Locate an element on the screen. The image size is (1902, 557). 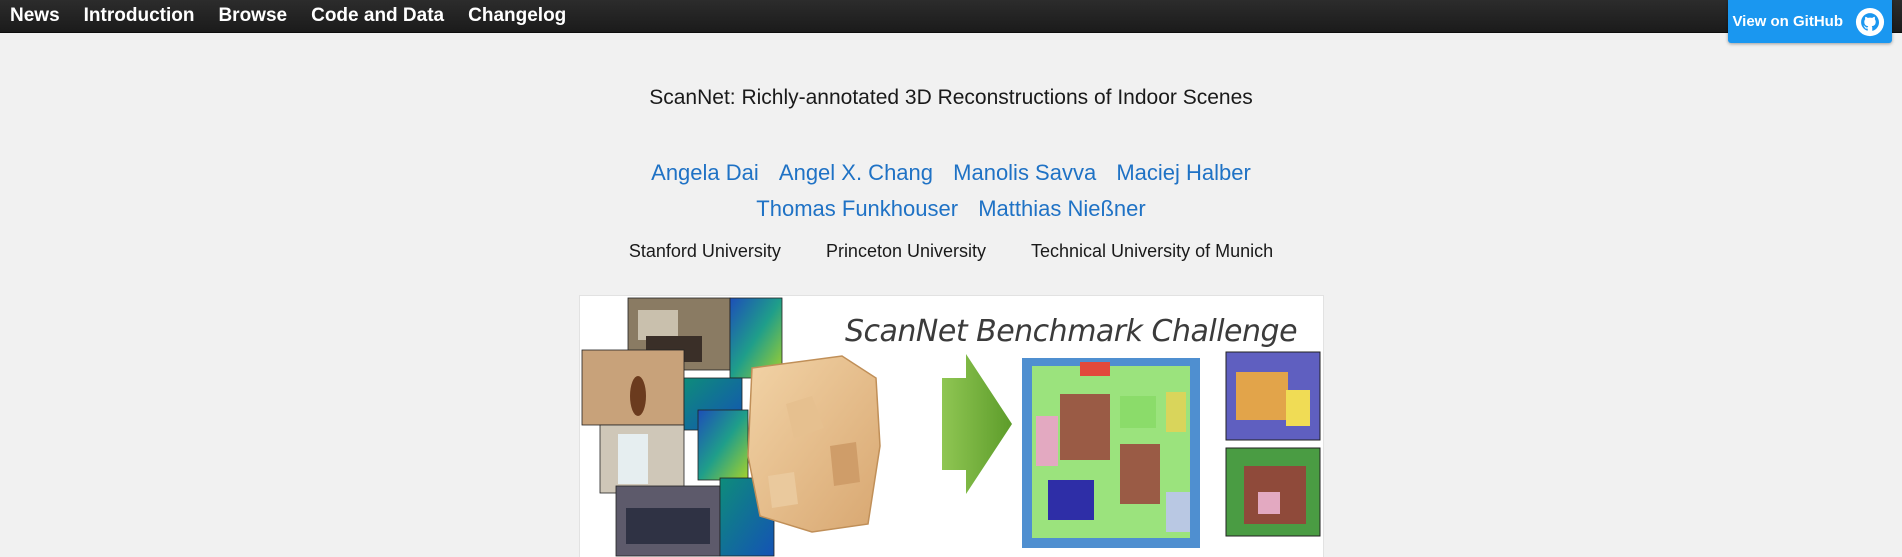
affiliation: Stanford University is located at coordinates (704, 251).